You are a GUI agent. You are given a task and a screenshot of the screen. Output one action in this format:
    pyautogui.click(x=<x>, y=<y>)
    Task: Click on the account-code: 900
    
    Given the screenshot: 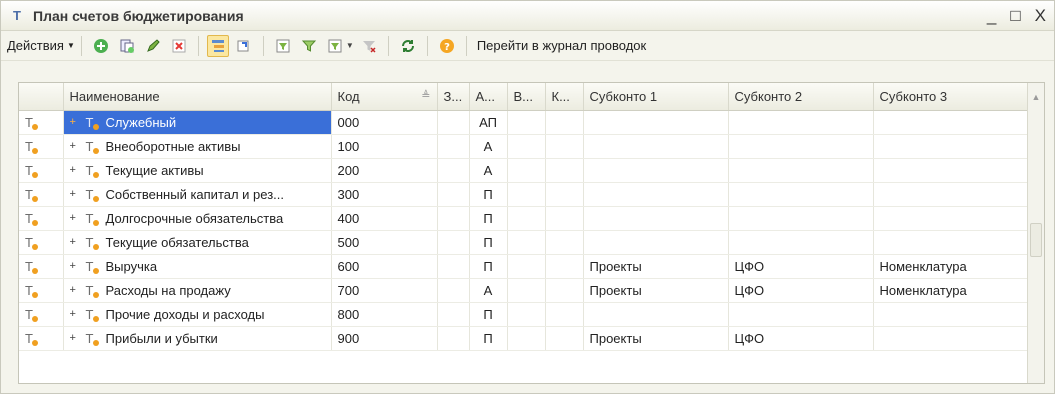 What is the action you would take?
    pyautogui.click(x=384, y=338)
    